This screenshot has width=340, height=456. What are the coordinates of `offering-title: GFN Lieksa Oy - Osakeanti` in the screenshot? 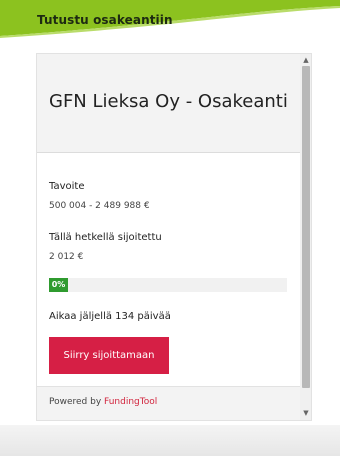 It's located at (168, 101).